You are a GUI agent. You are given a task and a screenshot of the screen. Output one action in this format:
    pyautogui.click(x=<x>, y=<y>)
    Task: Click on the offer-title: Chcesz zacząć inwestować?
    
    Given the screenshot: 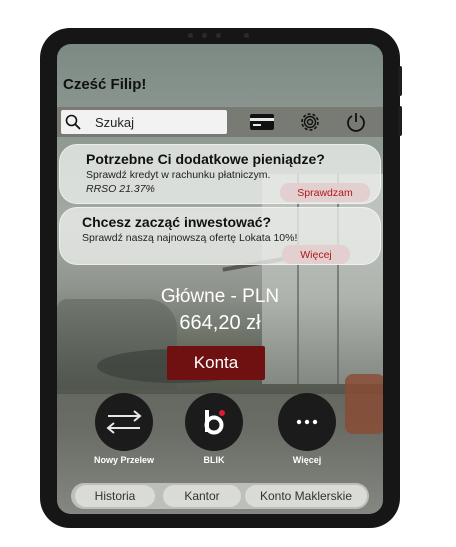 What is the action you would take?
    pyautogui.click(x=177, y=222)
    